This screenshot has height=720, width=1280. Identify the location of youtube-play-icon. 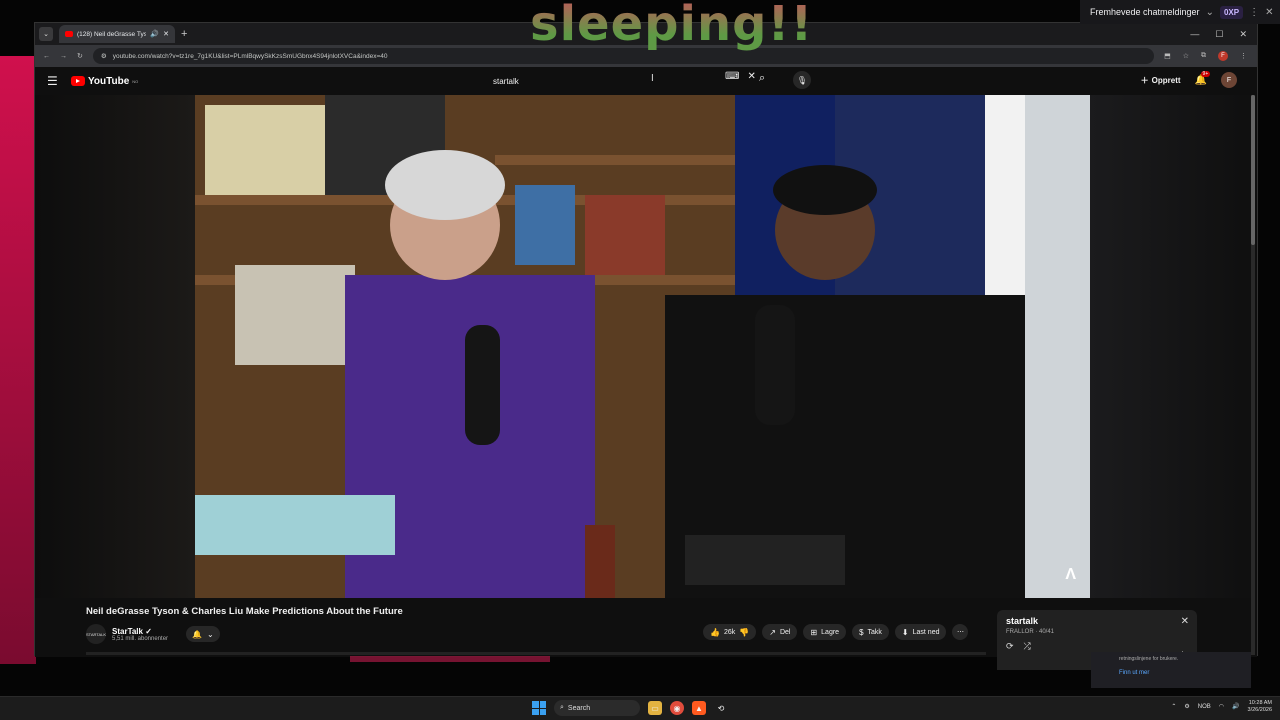
(78, 81).